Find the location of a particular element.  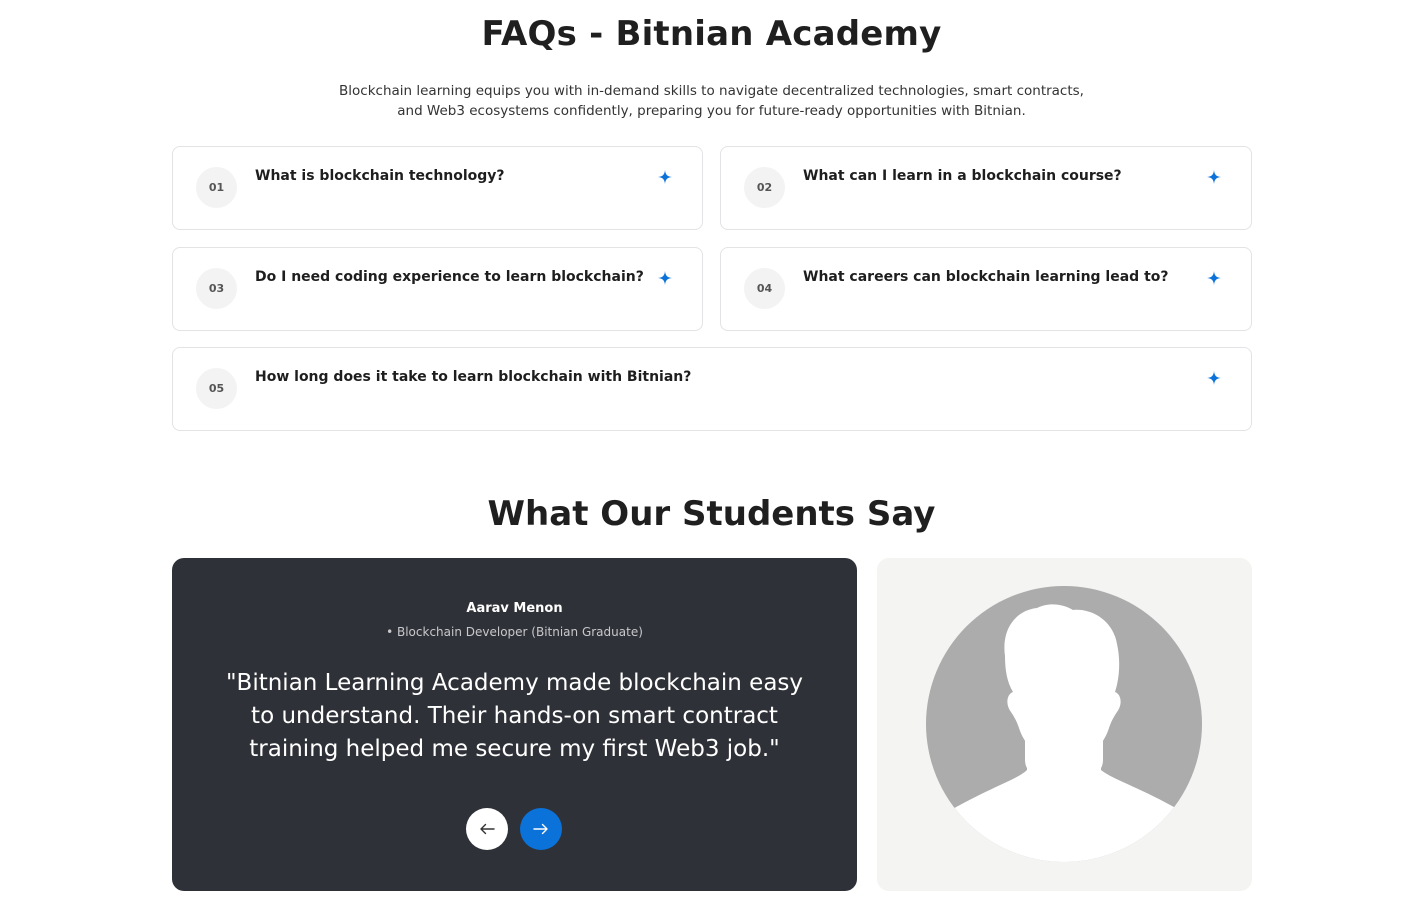

arrow-left-icon is located at coordinates (487, 829).